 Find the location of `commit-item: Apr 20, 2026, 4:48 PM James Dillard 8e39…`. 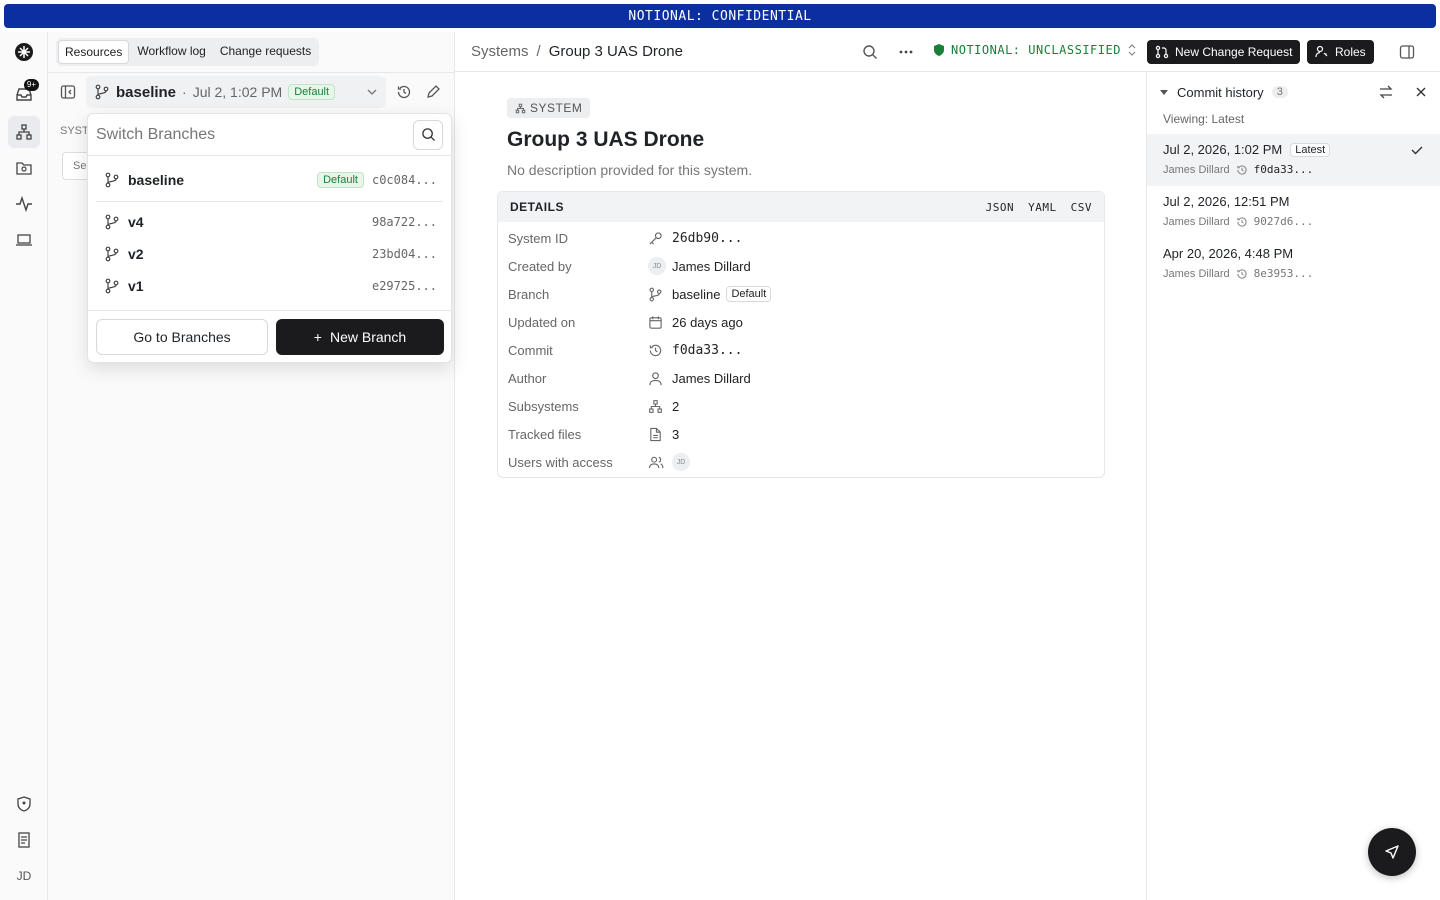

commit-item: Apr 20, 2026, 4:48 PM James Dillard 8e39… is located at coordinates (1293, 264).